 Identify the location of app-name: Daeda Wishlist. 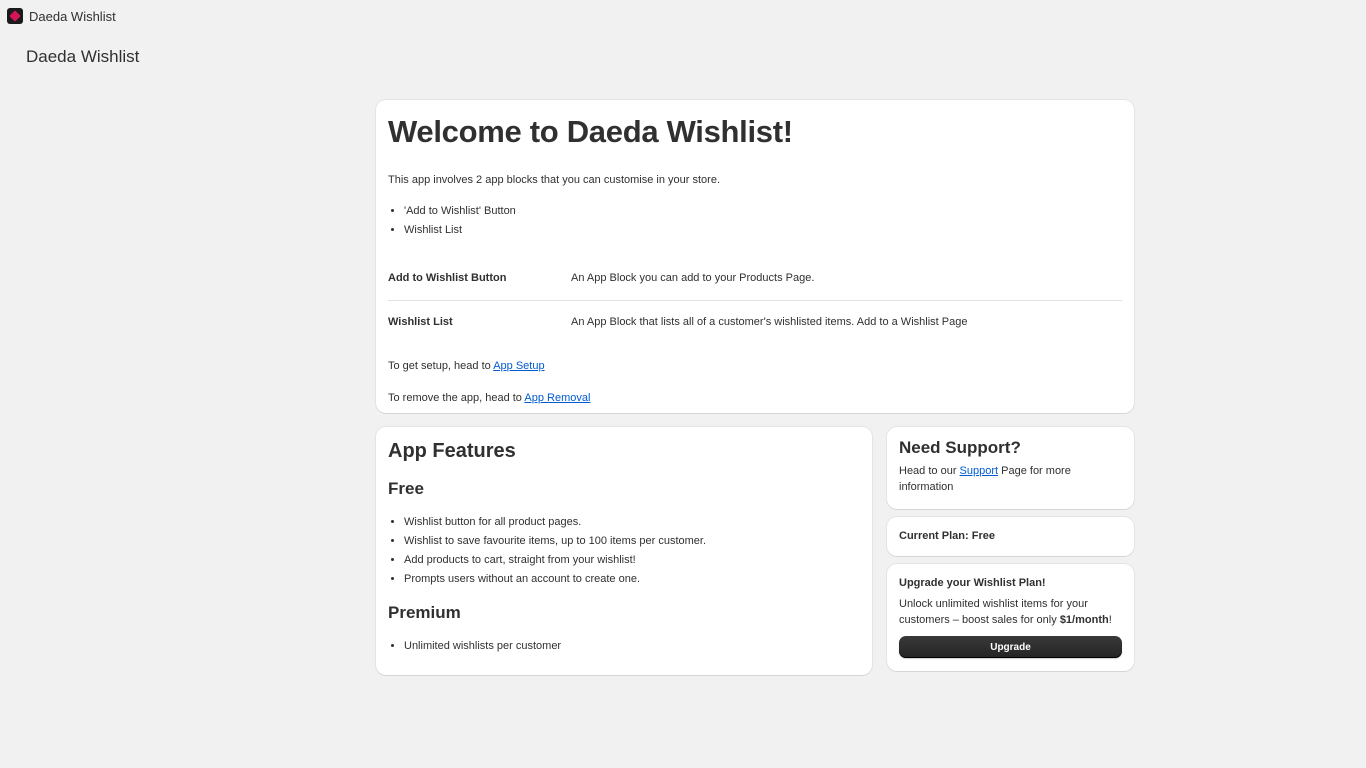
(72, 16).